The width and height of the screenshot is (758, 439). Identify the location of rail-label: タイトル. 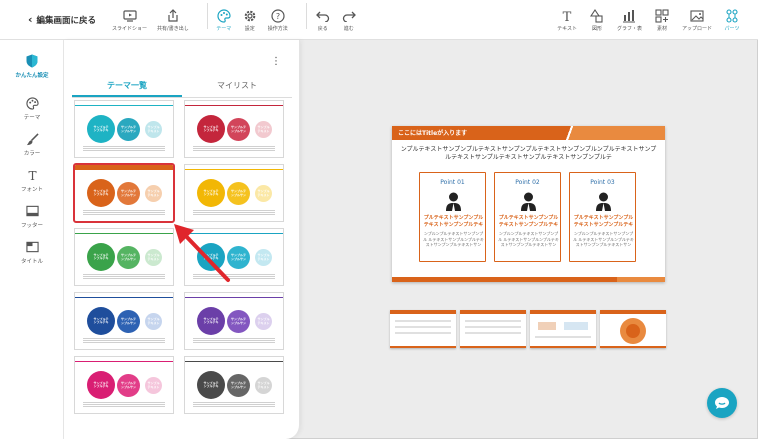
(31, 262).